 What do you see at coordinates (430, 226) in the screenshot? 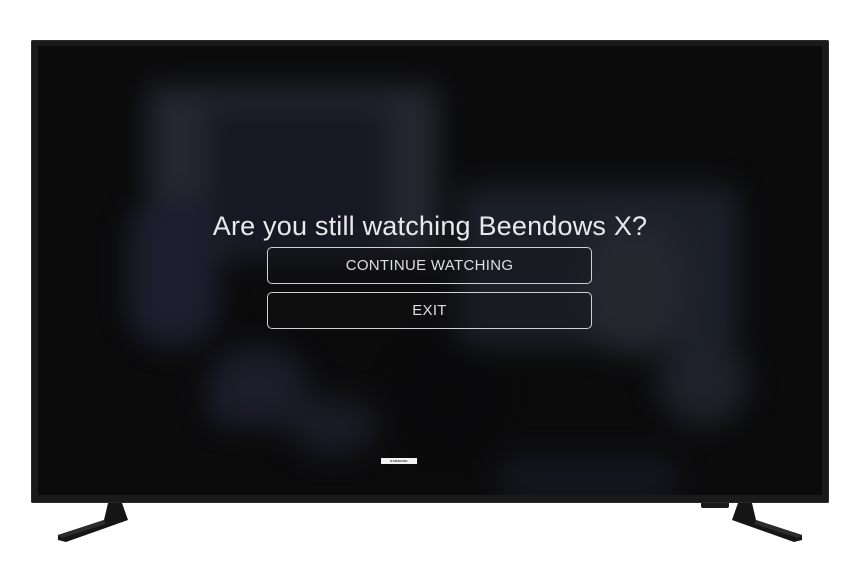
I see `still-watching-prompt: Are you still watching Beendows X?` at bounding box center [430, 226].